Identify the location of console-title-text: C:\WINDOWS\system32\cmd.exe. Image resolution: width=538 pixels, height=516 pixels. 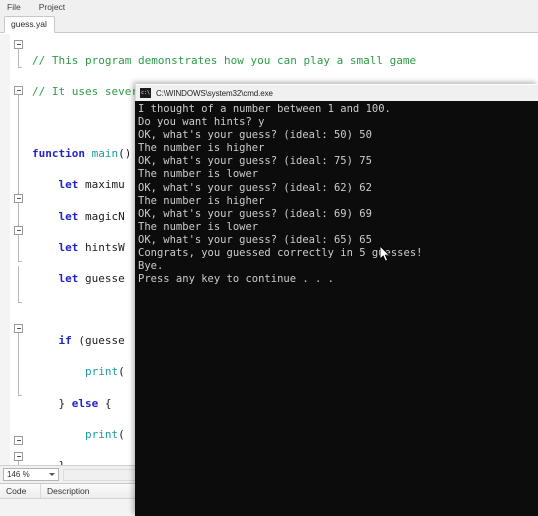
(214, 93).